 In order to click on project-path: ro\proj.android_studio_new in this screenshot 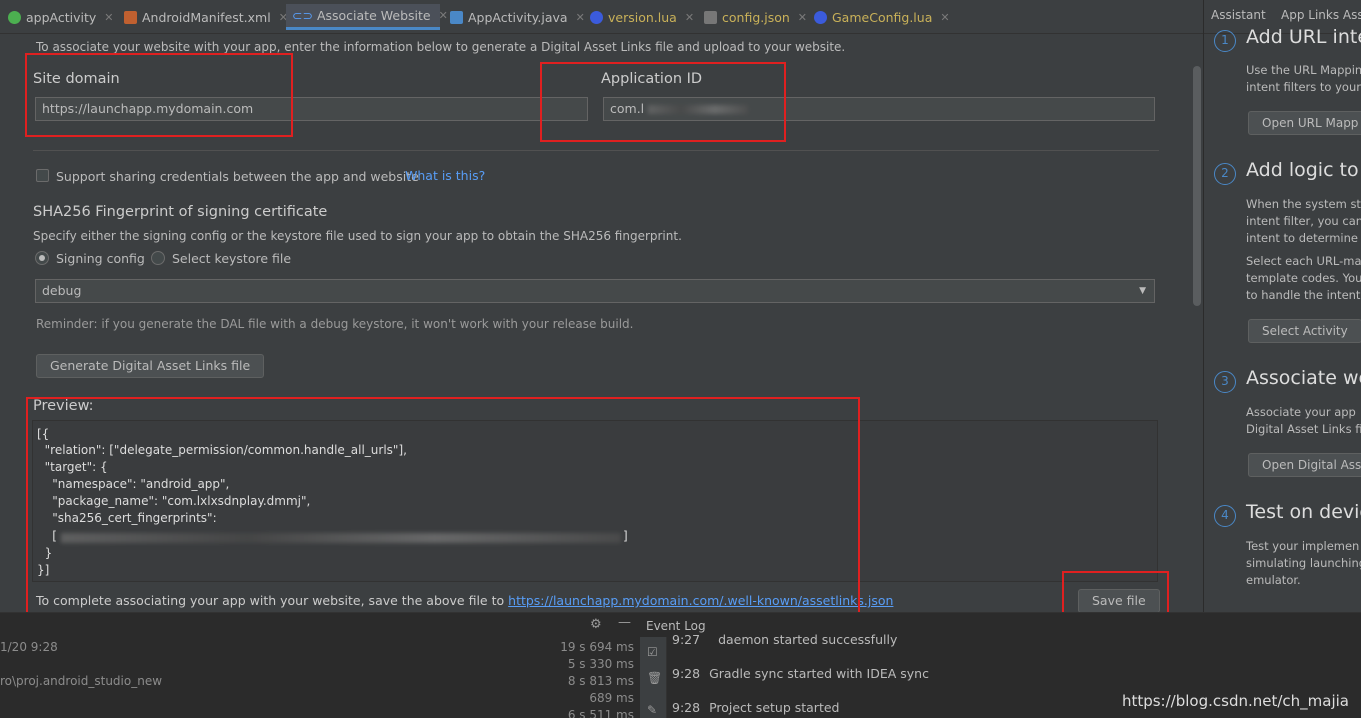, I will do `click(81, 681)`.